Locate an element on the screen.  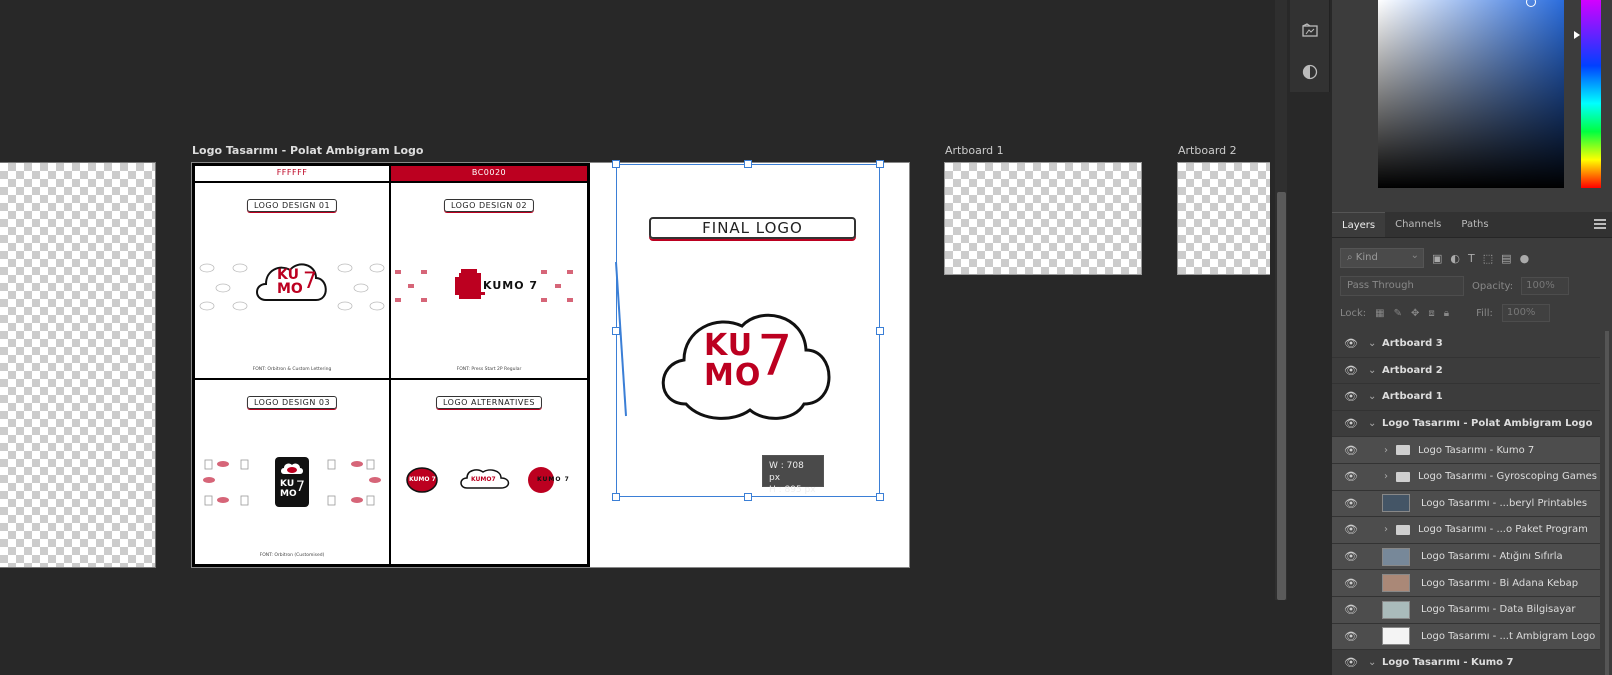
filter-smart-object-icon: ▤ is located at coordinates (1506, 258).